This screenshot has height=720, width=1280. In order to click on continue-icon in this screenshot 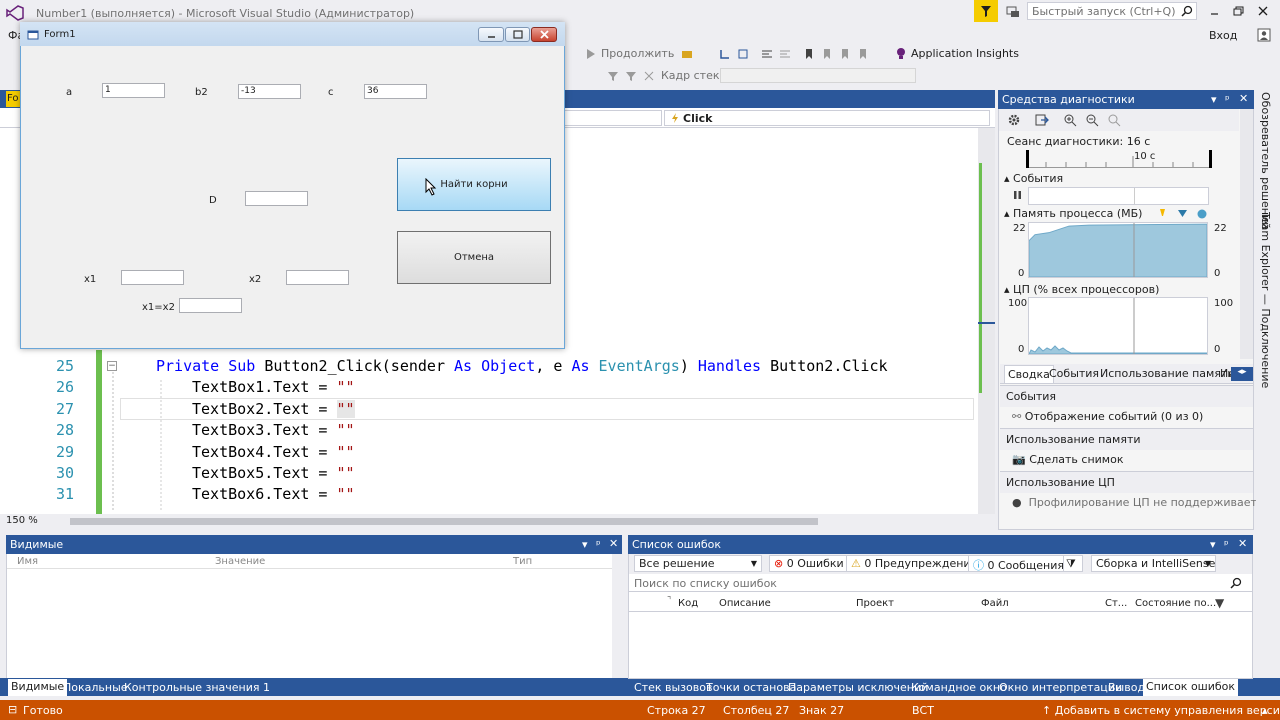, I will do `click(591, 54)`.